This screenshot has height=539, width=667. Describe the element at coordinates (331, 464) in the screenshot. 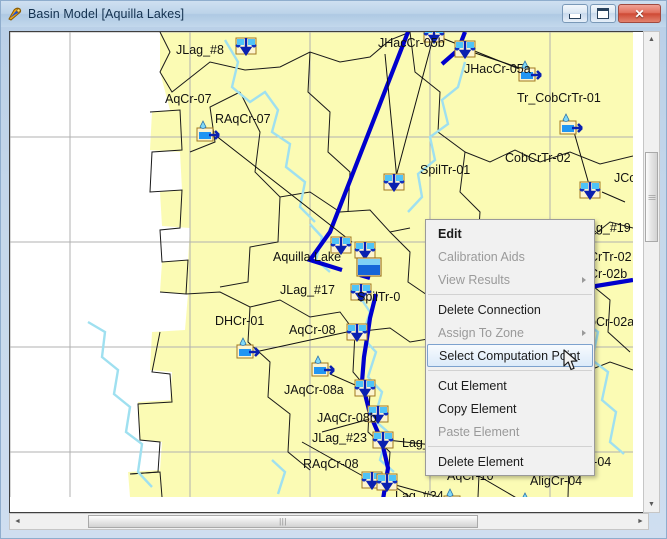

I see `map-label: RAqCr-08` at that location.